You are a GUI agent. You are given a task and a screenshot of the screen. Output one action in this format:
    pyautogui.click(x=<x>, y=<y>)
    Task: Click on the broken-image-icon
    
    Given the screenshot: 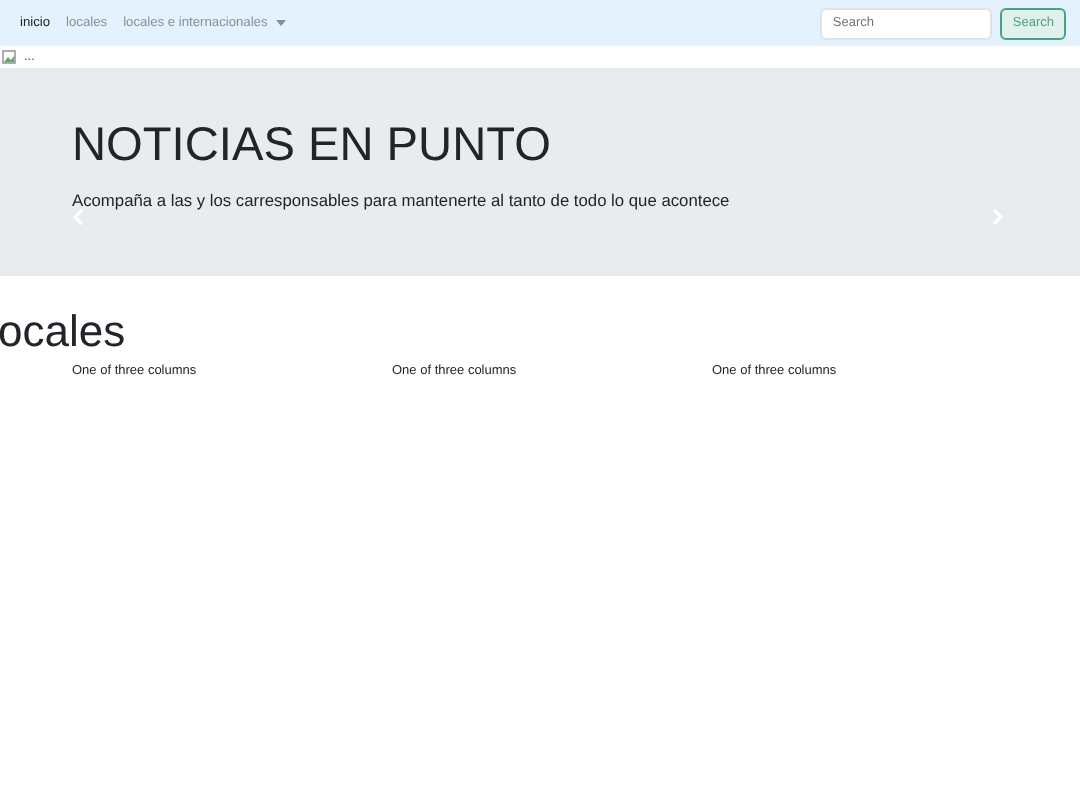 What is the action you would take?
    pyautogui.click(x=9, y=57)
    